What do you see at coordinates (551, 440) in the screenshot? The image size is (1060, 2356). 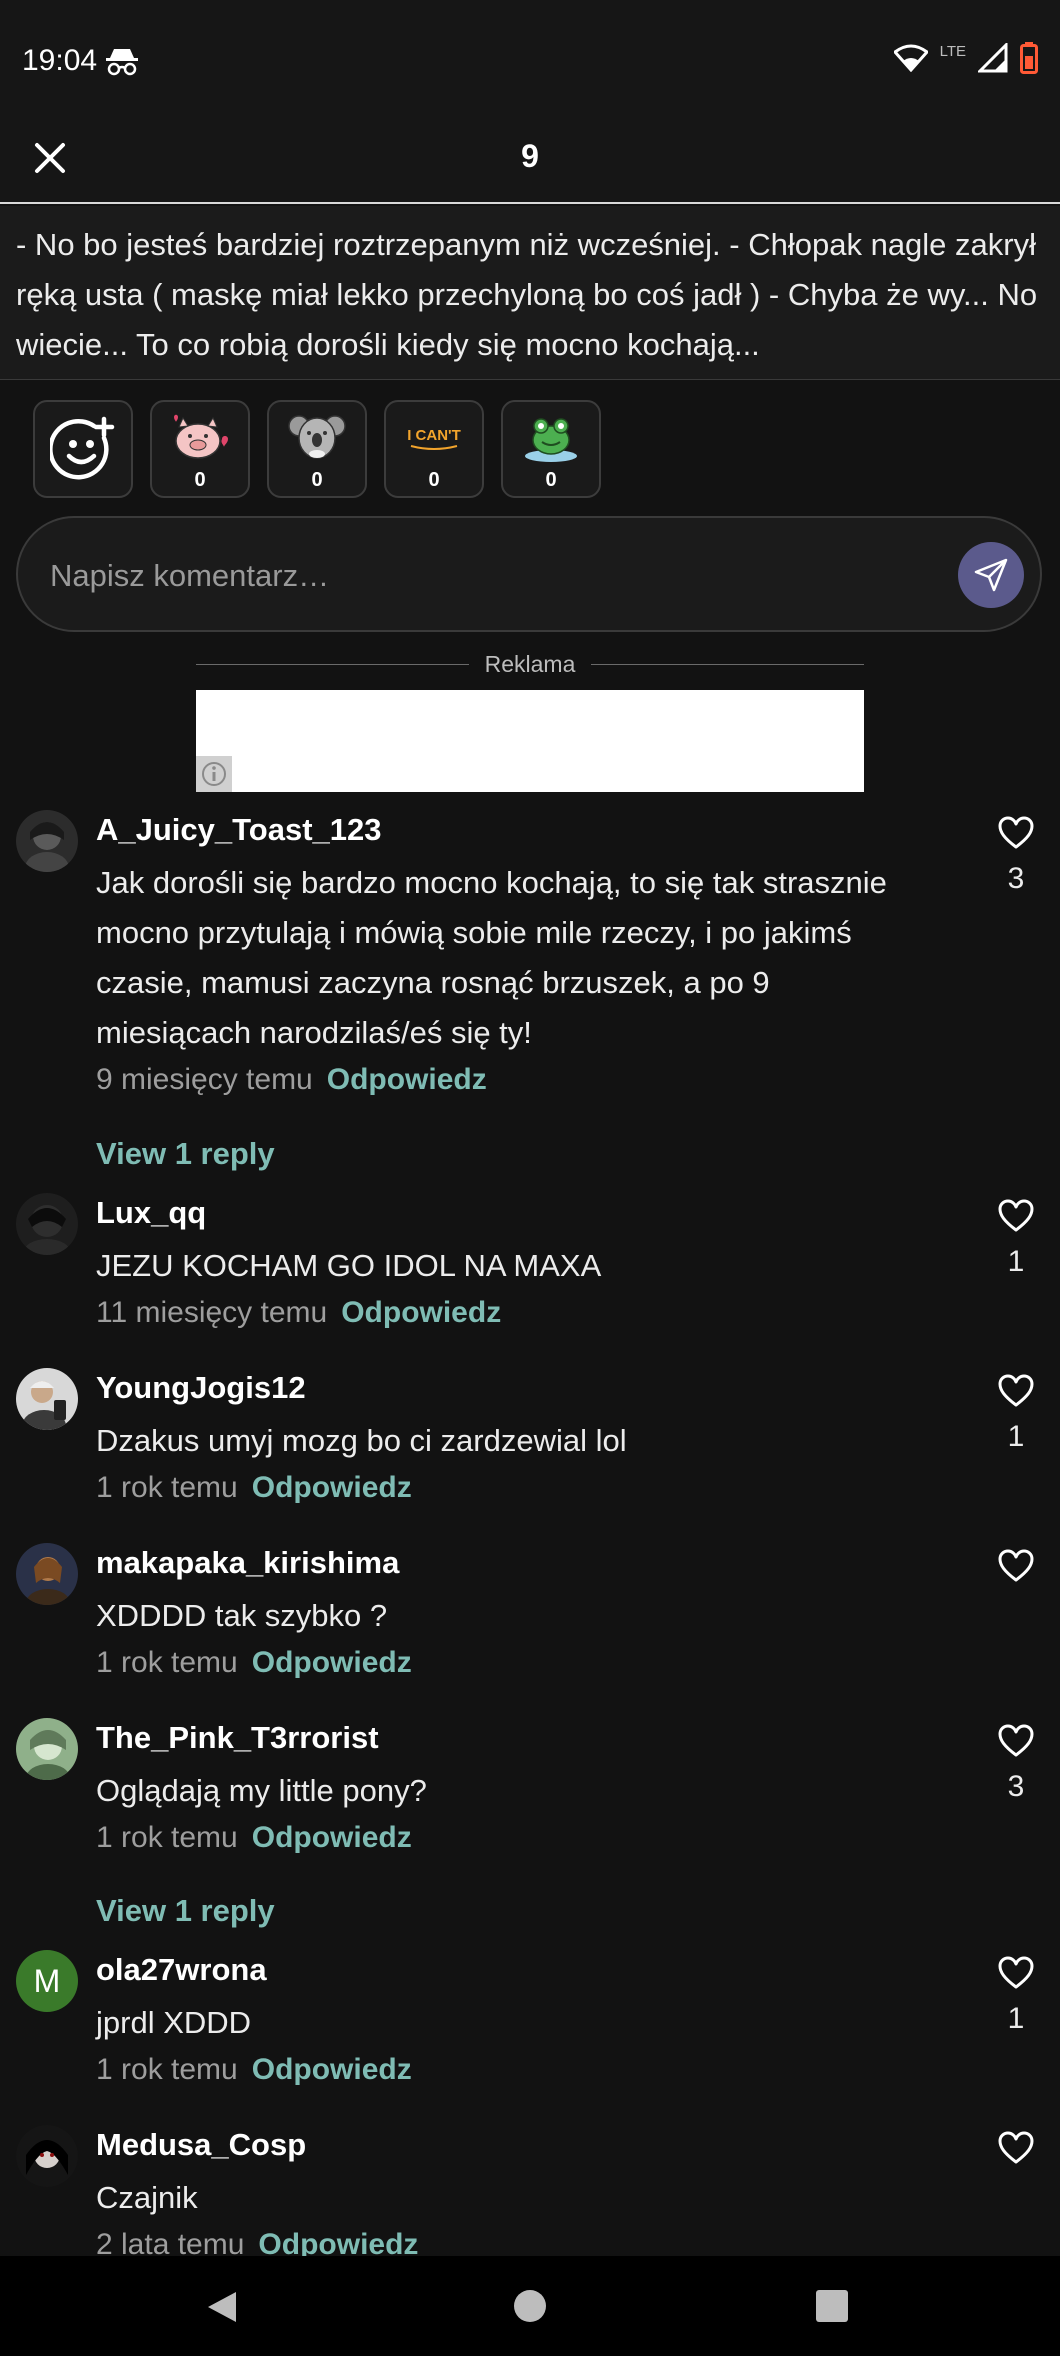 I see `frog-sticker-icon` at bounding box center [551, 440].